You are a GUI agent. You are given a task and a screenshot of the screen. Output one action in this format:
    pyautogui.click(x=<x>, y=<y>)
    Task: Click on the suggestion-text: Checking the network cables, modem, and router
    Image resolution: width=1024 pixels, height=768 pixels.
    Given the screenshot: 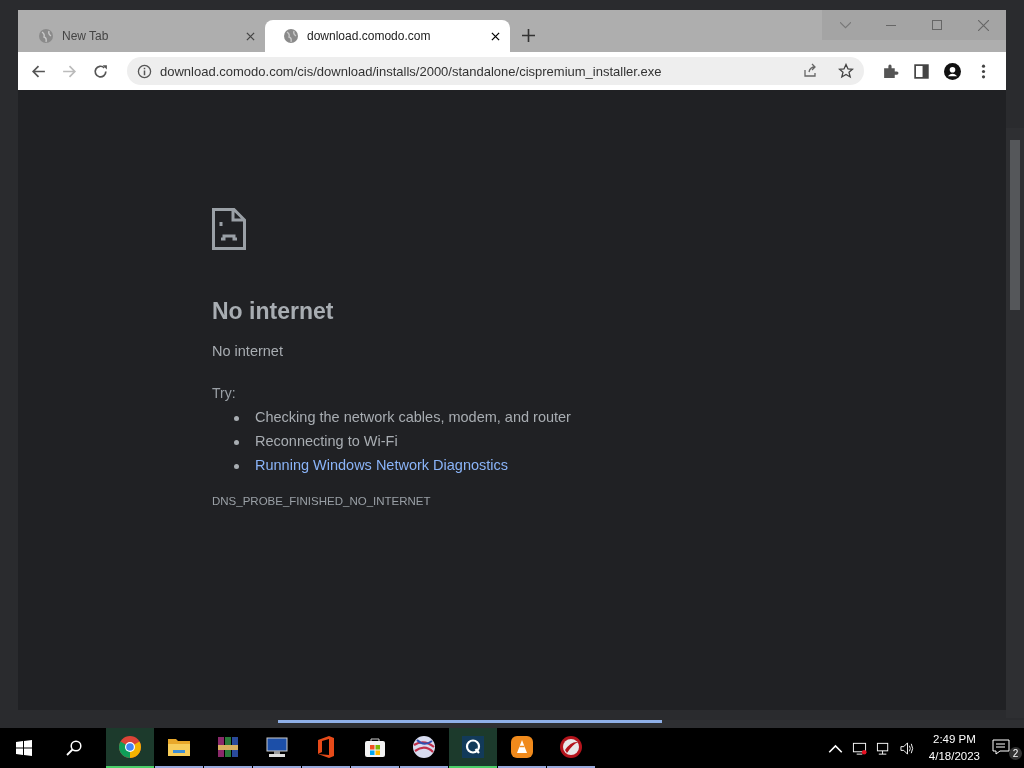 What is the action you would take?
    pyautogui.click(x=413, y=418)
    